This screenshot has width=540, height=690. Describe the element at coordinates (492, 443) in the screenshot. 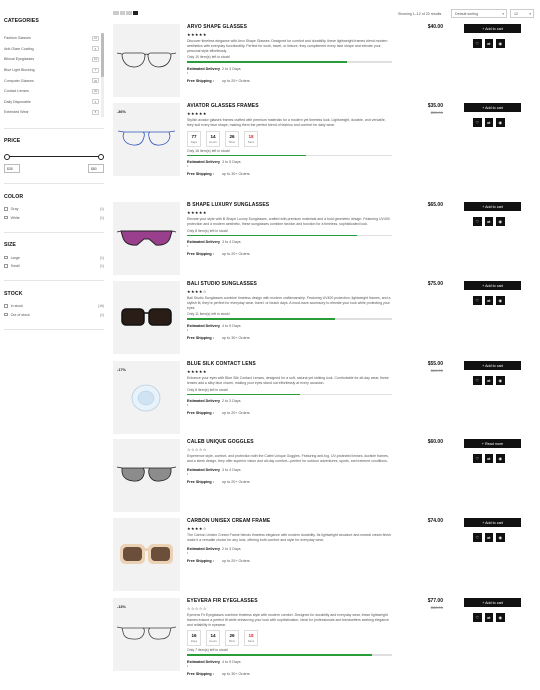

I see `add-to-cart-button: + Read more` at that location.